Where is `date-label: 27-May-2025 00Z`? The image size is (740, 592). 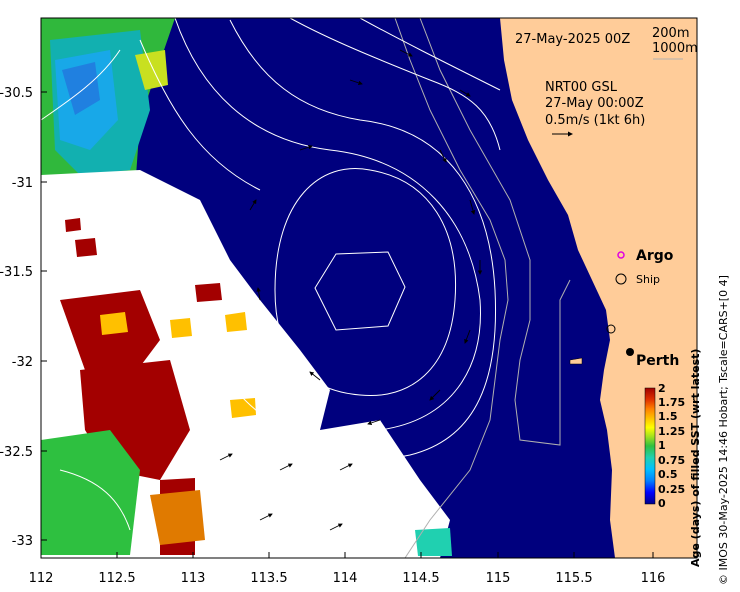
date-label: 27-May-2025 00Z is located at coordinates (572, 39).